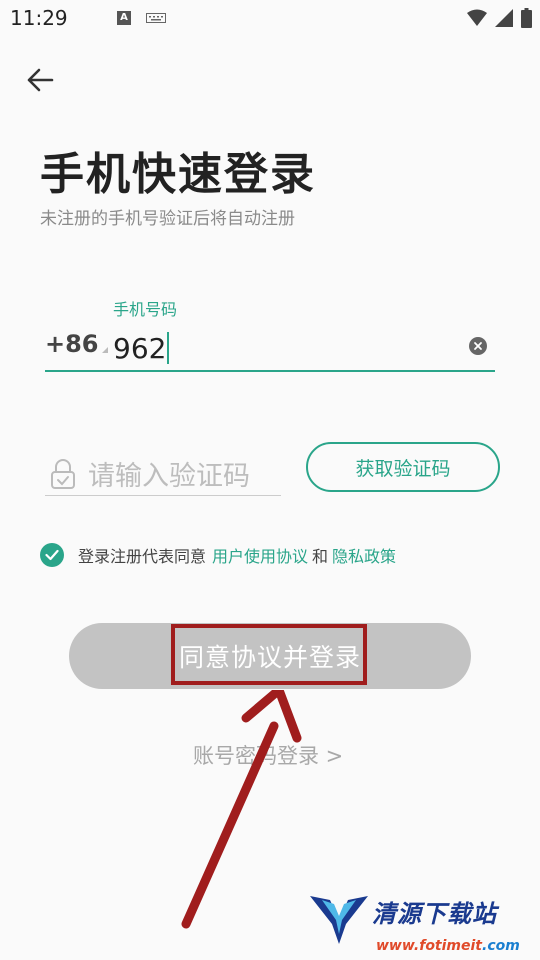  What do you see at coordinates (526, 18) in the screenshot?
I see `battery-icon` at bounding box center [526, 18].